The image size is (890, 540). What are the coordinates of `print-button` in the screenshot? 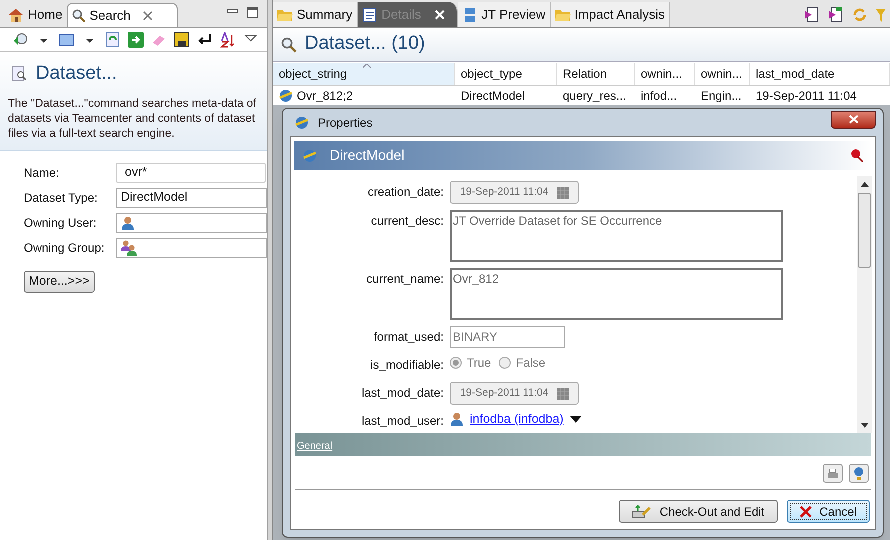 It's located at (833, 473).